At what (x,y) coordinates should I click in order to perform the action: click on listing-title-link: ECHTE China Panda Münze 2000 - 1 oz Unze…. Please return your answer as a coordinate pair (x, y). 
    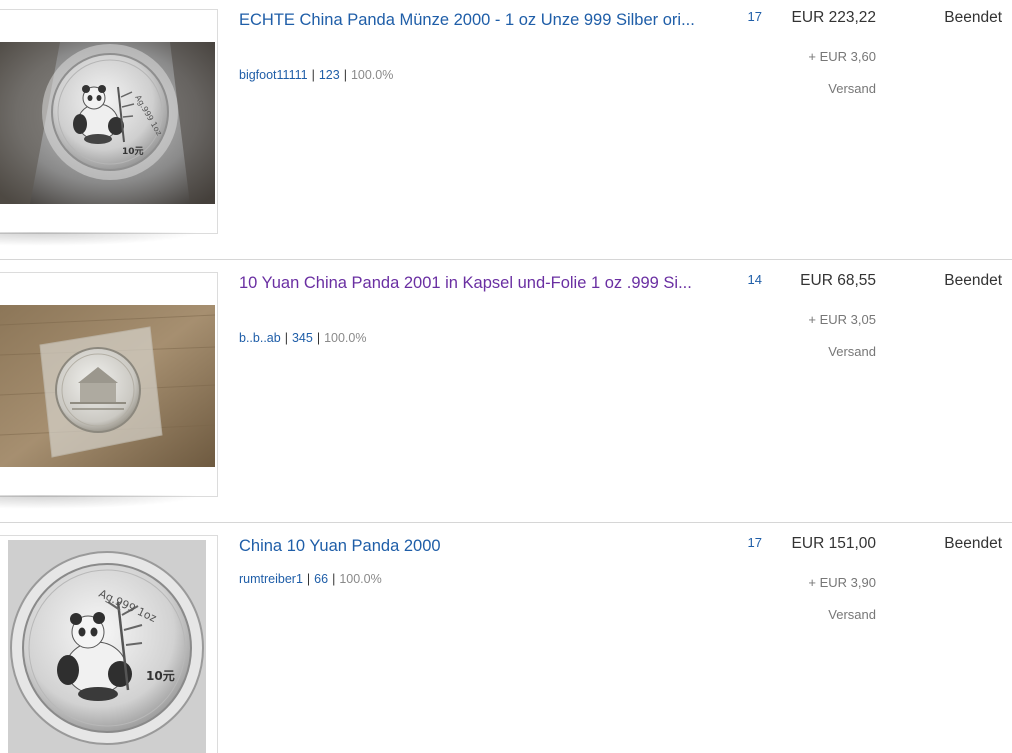
    Looking at the image, I should click on (476, 20).